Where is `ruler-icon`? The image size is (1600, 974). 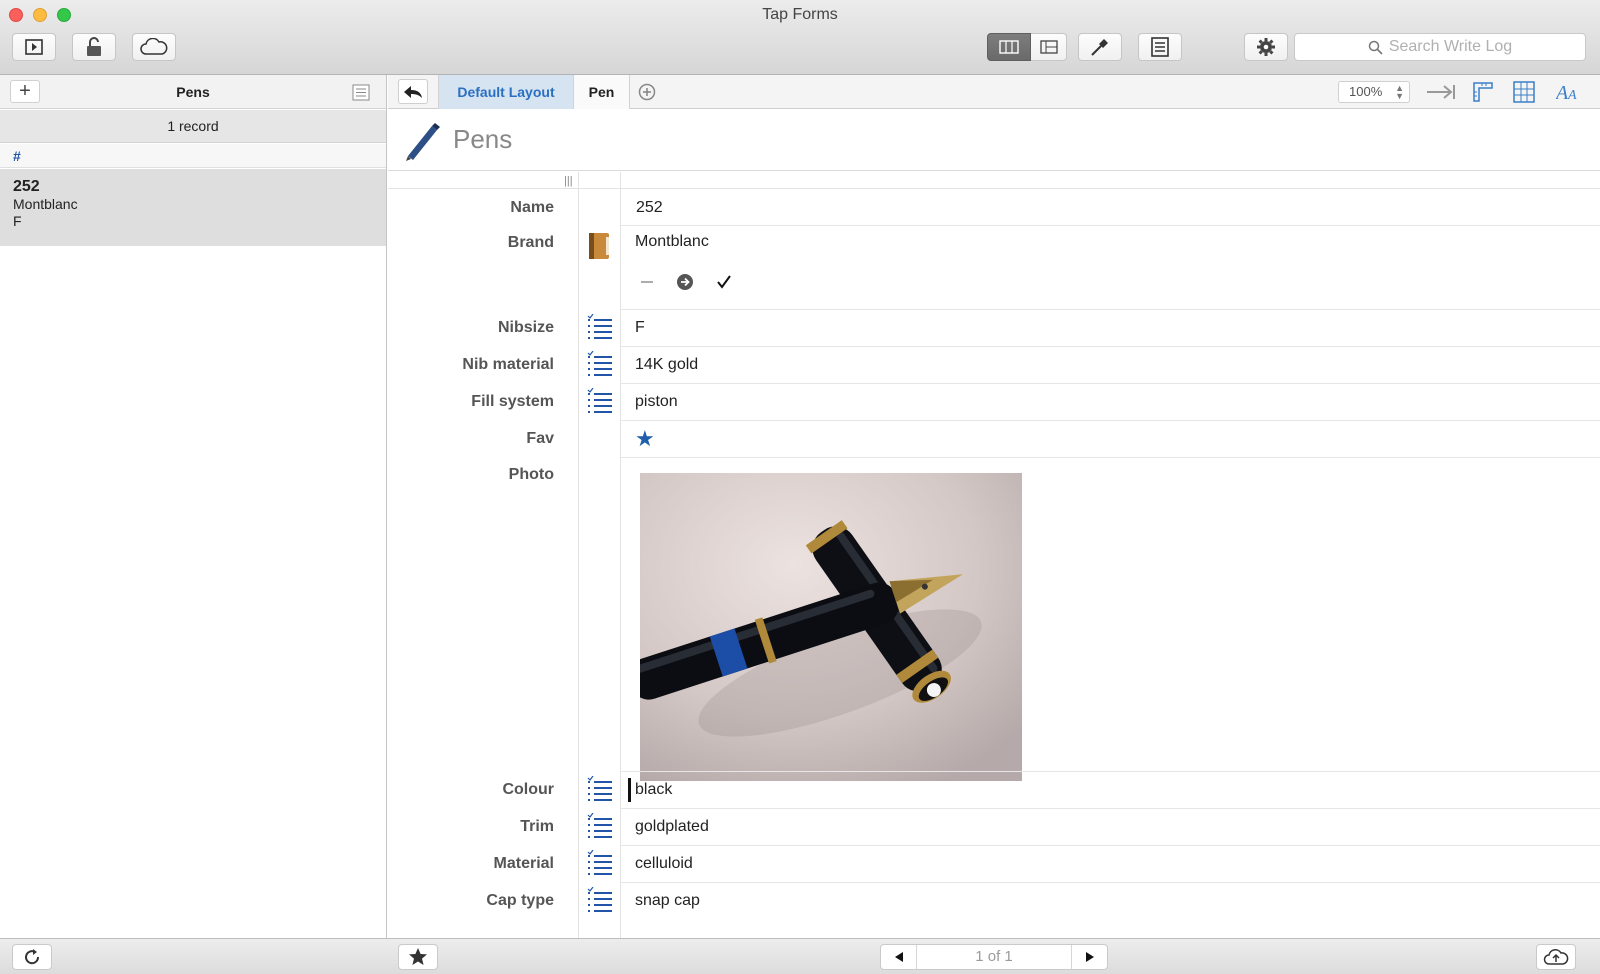 ruler-icon is located at coordinates (1483, 92).